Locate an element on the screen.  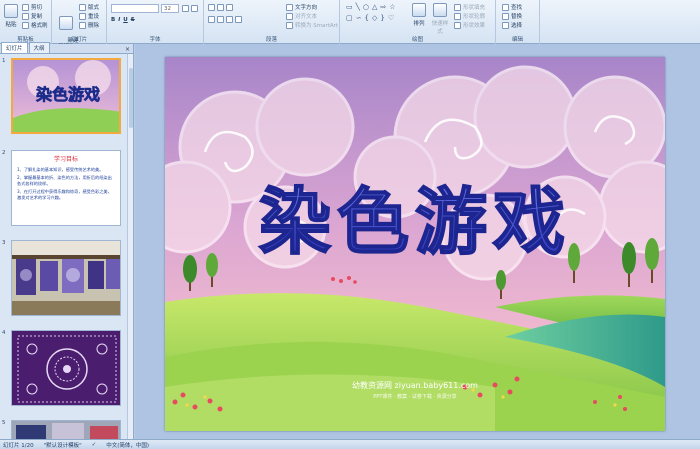
shapes-gallery: ▭ ╲ ○ △ ⇨ ☆ is located at coordinates (371, 7).